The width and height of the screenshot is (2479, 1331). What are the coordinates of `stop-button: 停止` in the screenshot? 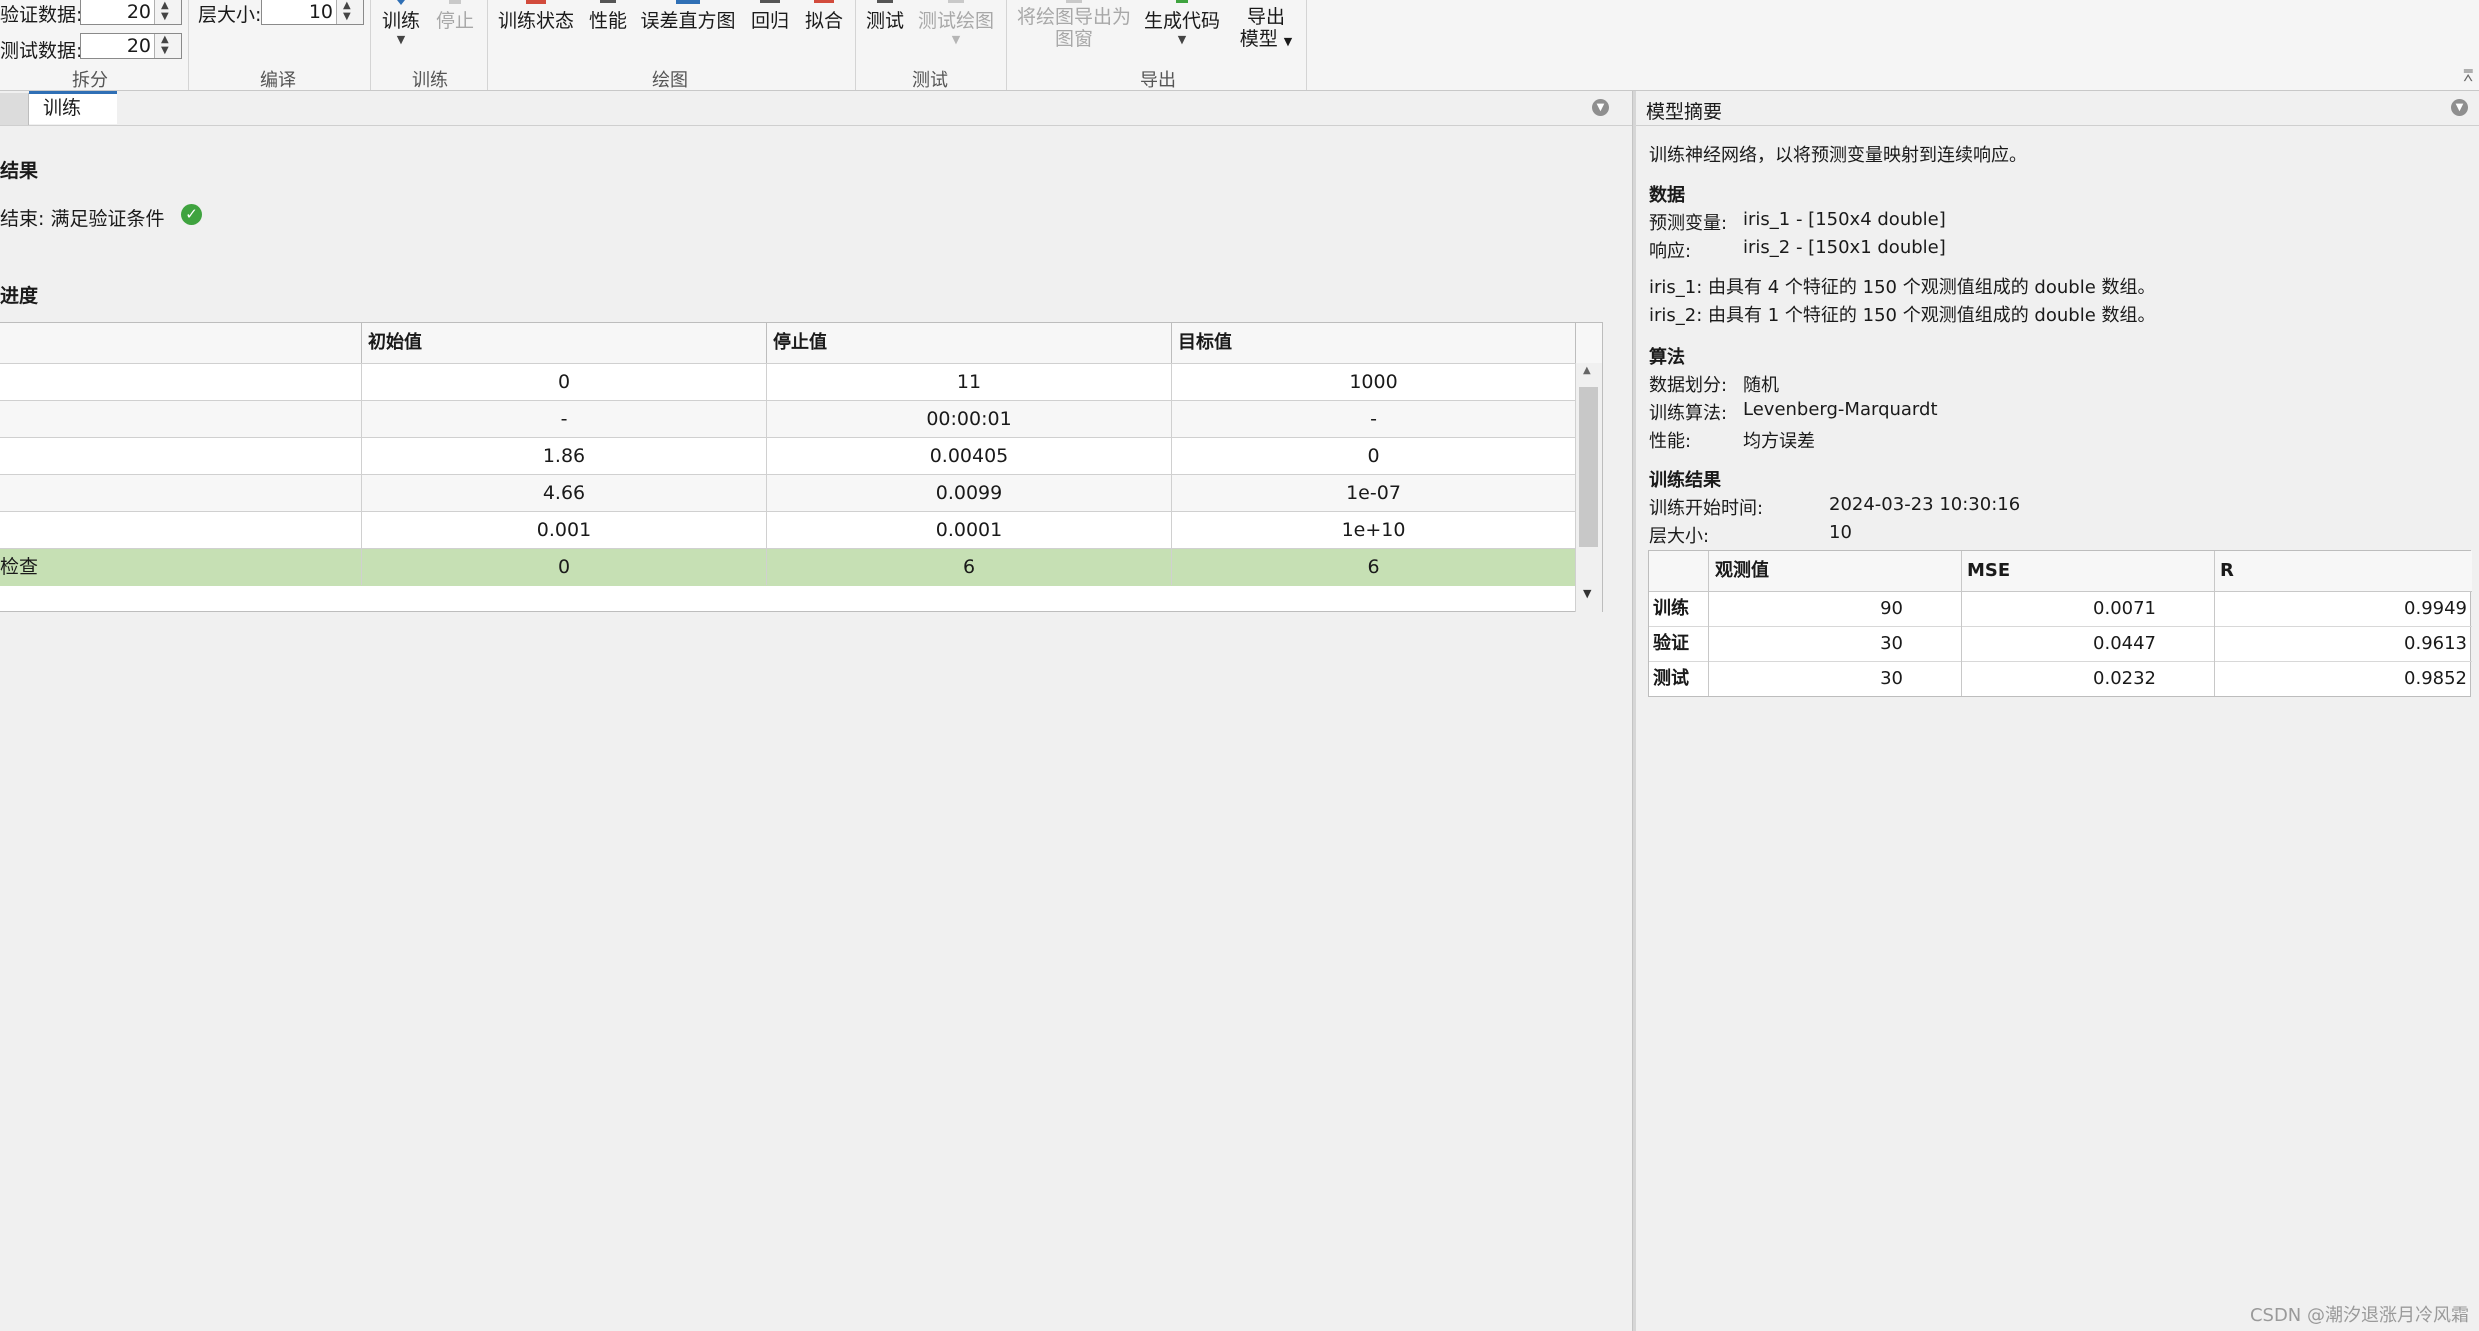 It's located at (455, 16).